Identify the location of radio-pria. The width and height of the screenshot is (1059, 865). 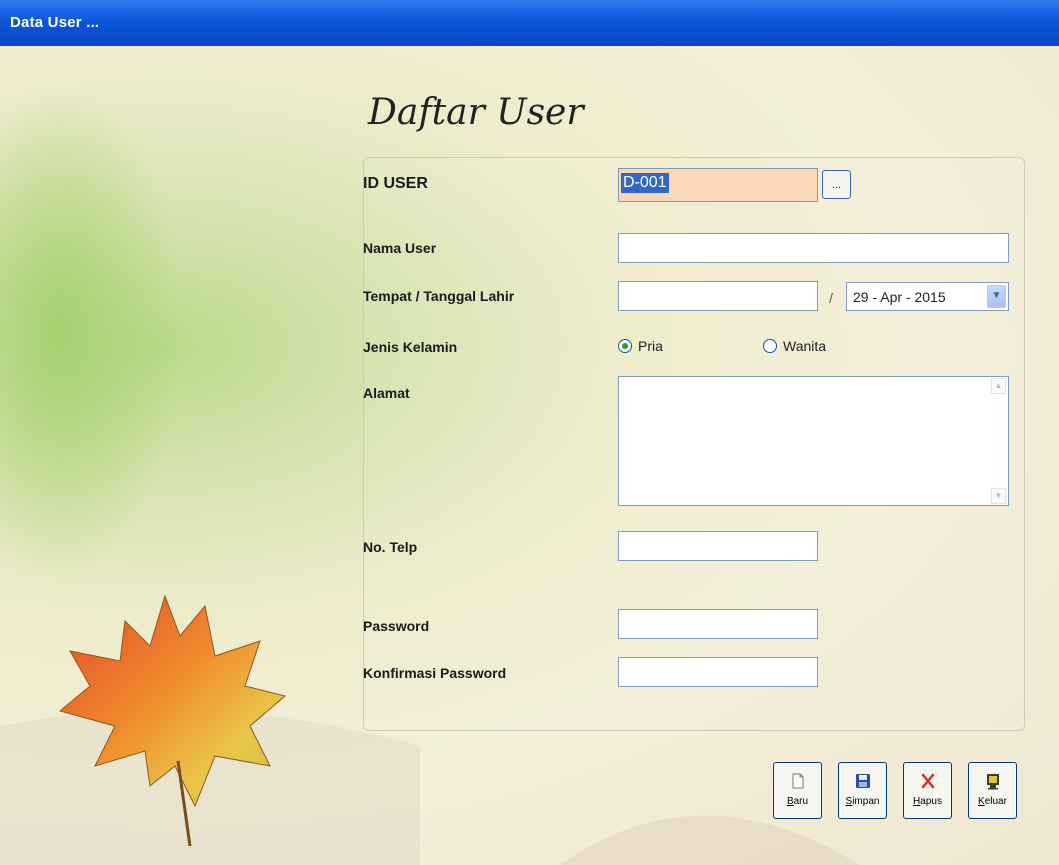
(625, 346).